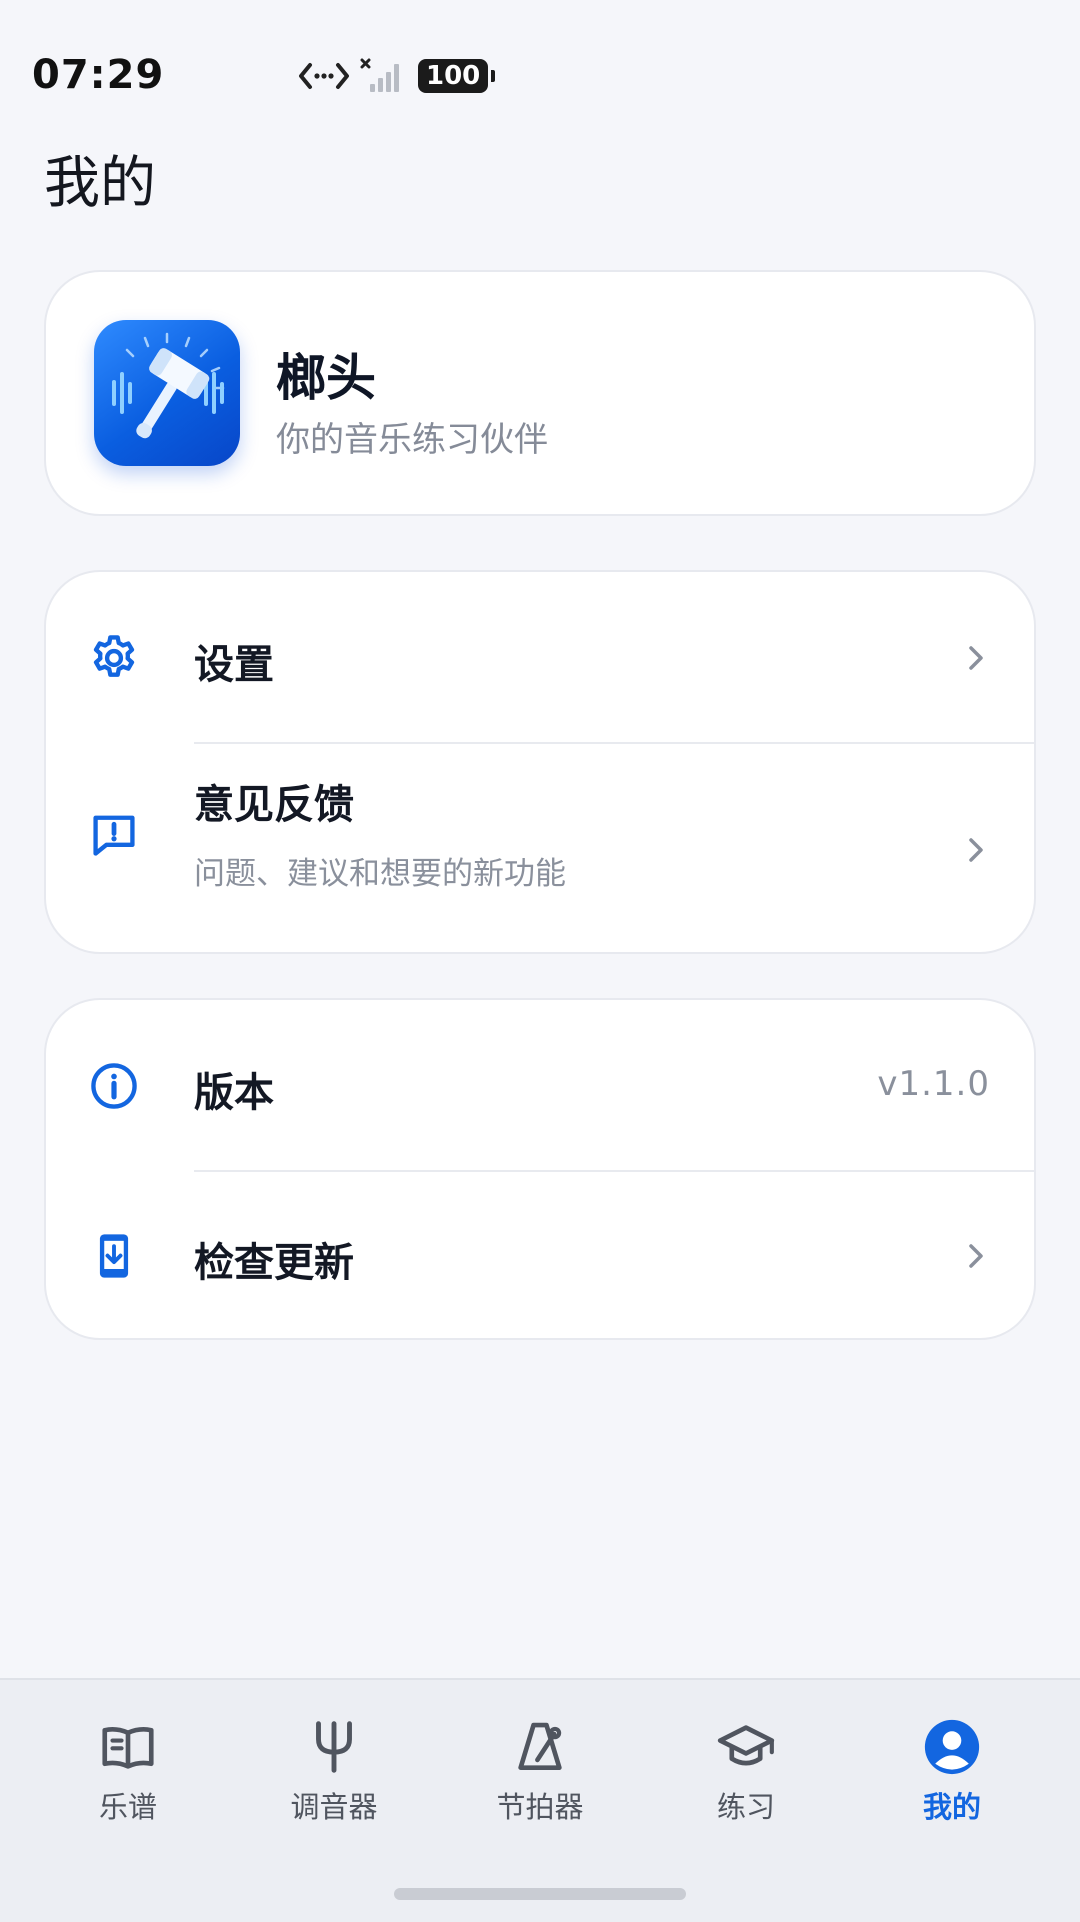 The width and height of the screenshot is (1080, 1922). What do you see at coordinates (933, 1084) in the screenshot?
I see `version-value: v1.1.0` at bounding box center [933, 1084].